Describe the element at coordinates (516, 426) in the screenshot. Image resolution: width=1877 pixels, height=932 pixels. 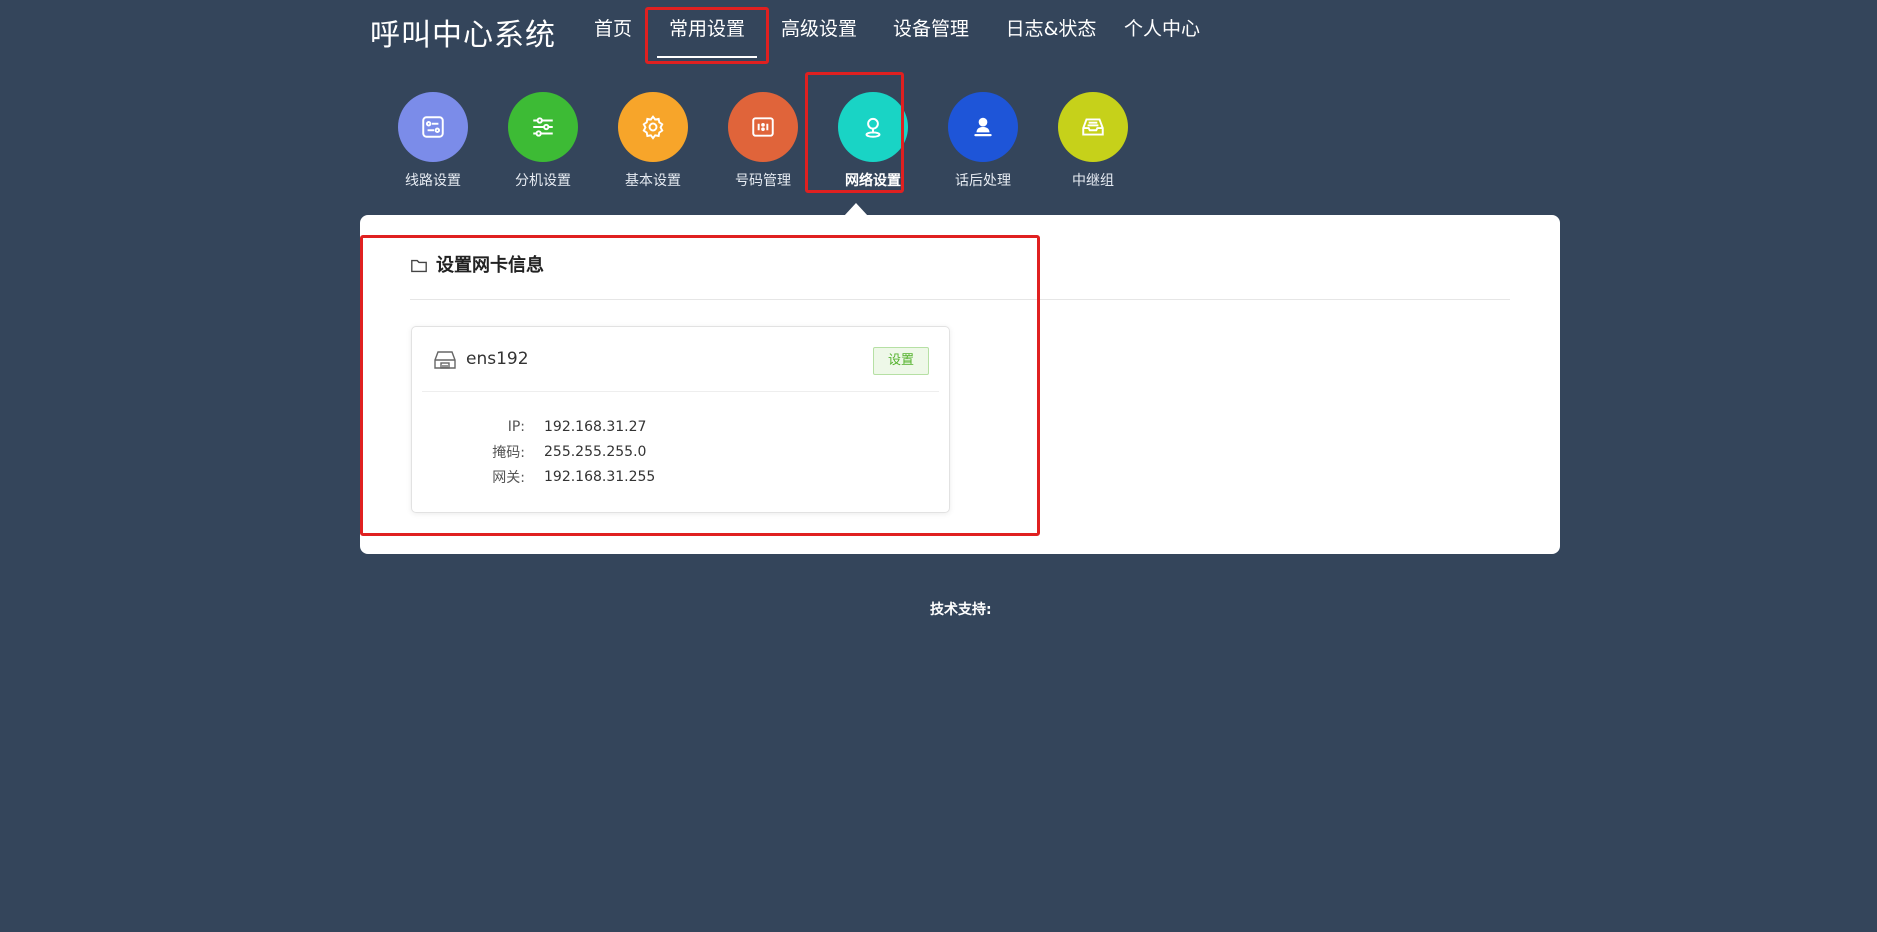
I see `field-label: IP:` at that location.